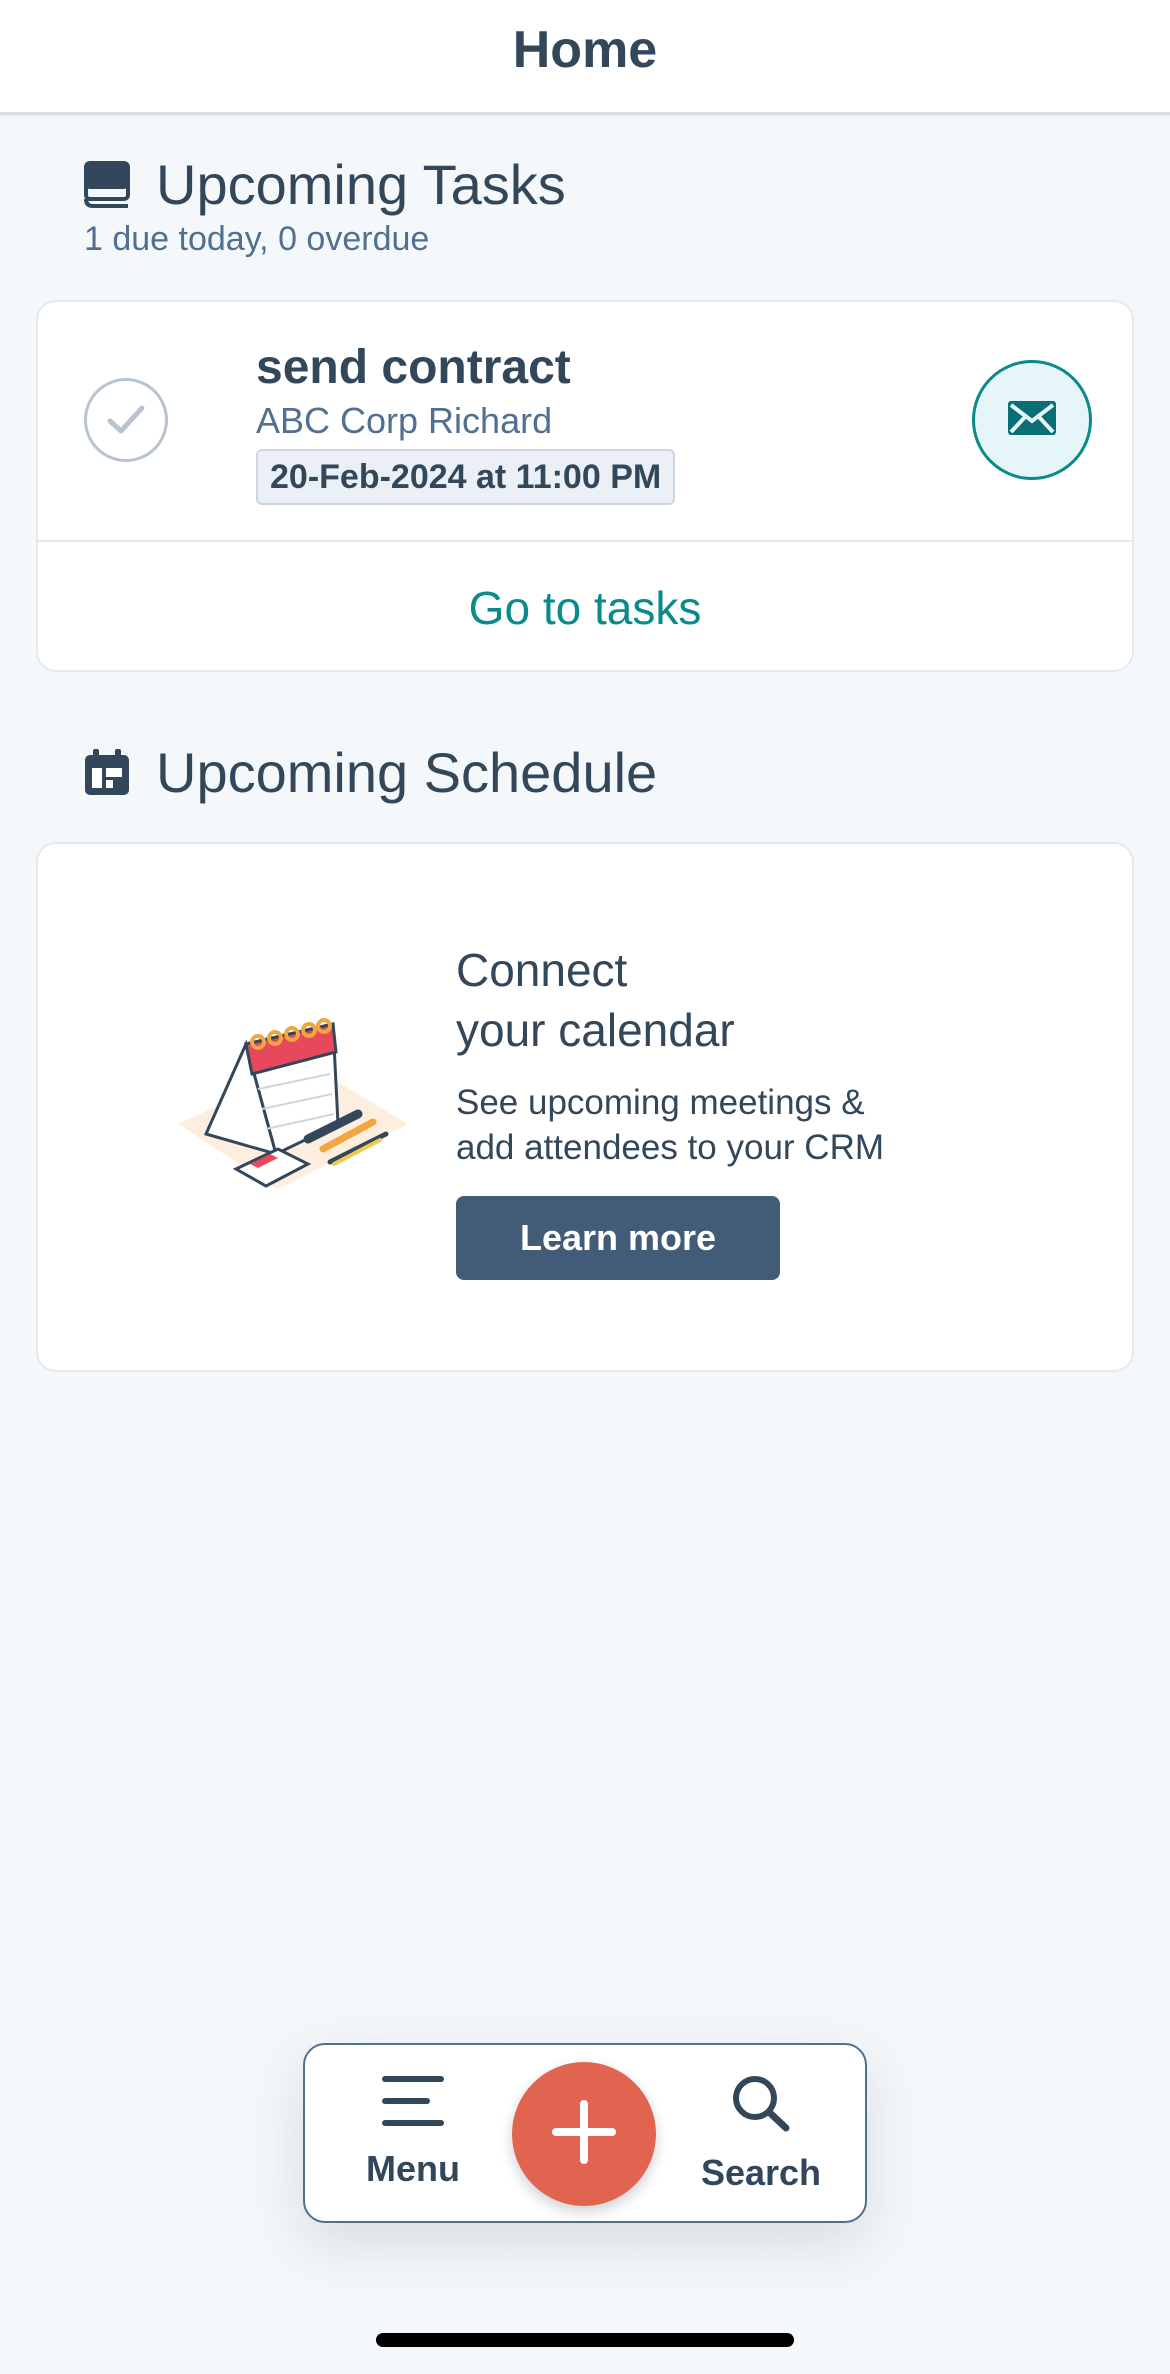  I want to click on connect-calendar-title: Connect your calendar, so click(595, 1000).